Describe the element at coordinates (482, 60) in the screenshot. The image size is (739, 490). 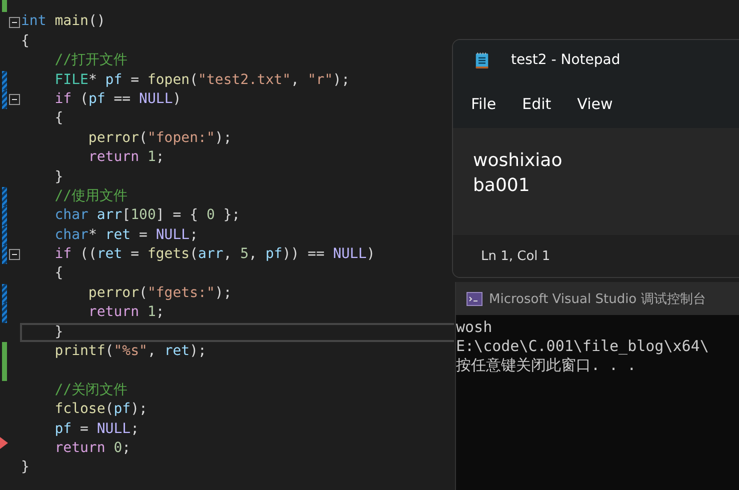
I see `notepad-icon` at that location.